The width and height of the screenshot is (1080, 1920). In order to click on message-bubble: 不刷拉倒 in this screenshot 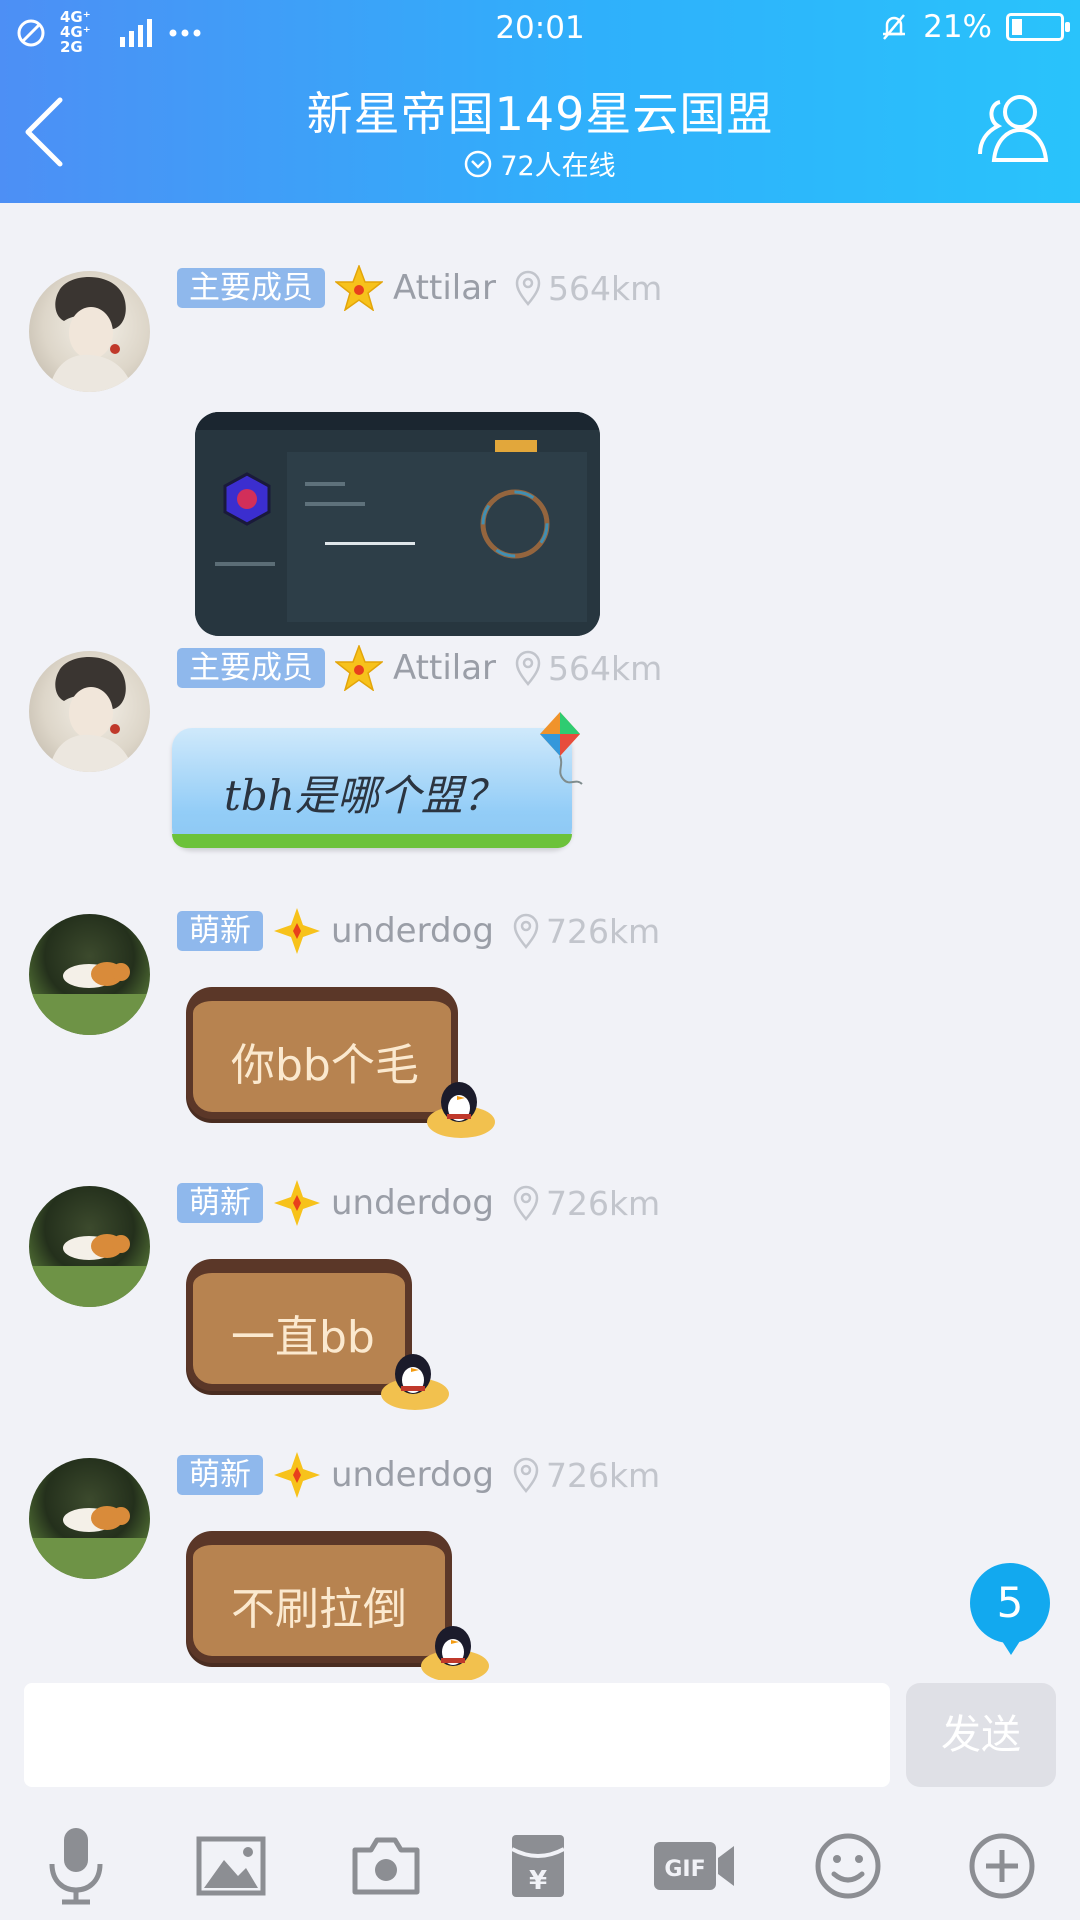, I will do `click(337, 1605)`.